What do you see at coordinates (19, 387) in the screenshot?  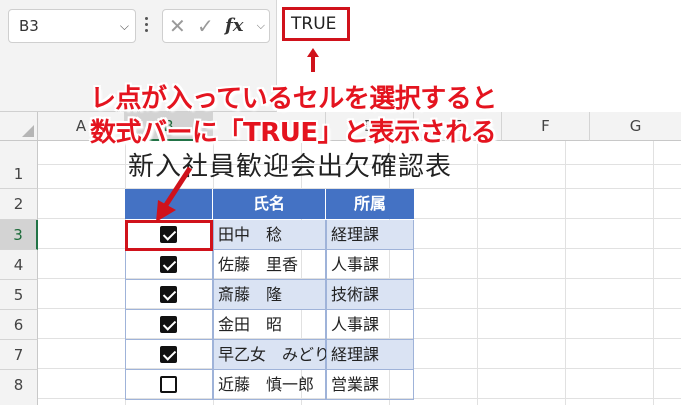 I see `row-header-8: 8` at bounding box center [19, 387].